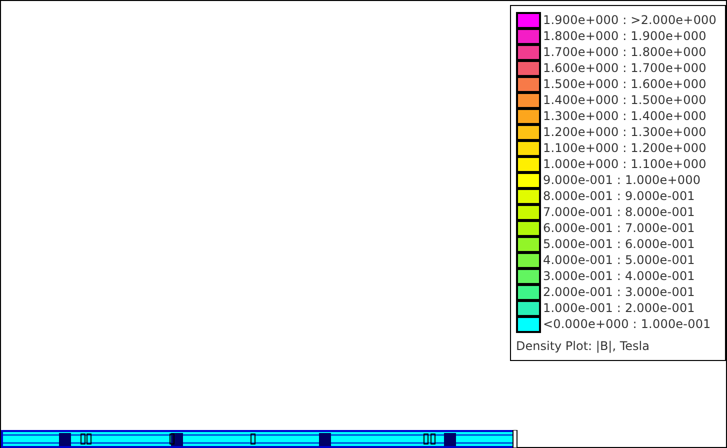 Image resolution: width=727 pixels, height=448 pixels. What do you see at coordinates (619, 196) in the screenshot?
I see `legend-label: 8.000e-001 : 9.000e-001` at bounding box center [619, 196].